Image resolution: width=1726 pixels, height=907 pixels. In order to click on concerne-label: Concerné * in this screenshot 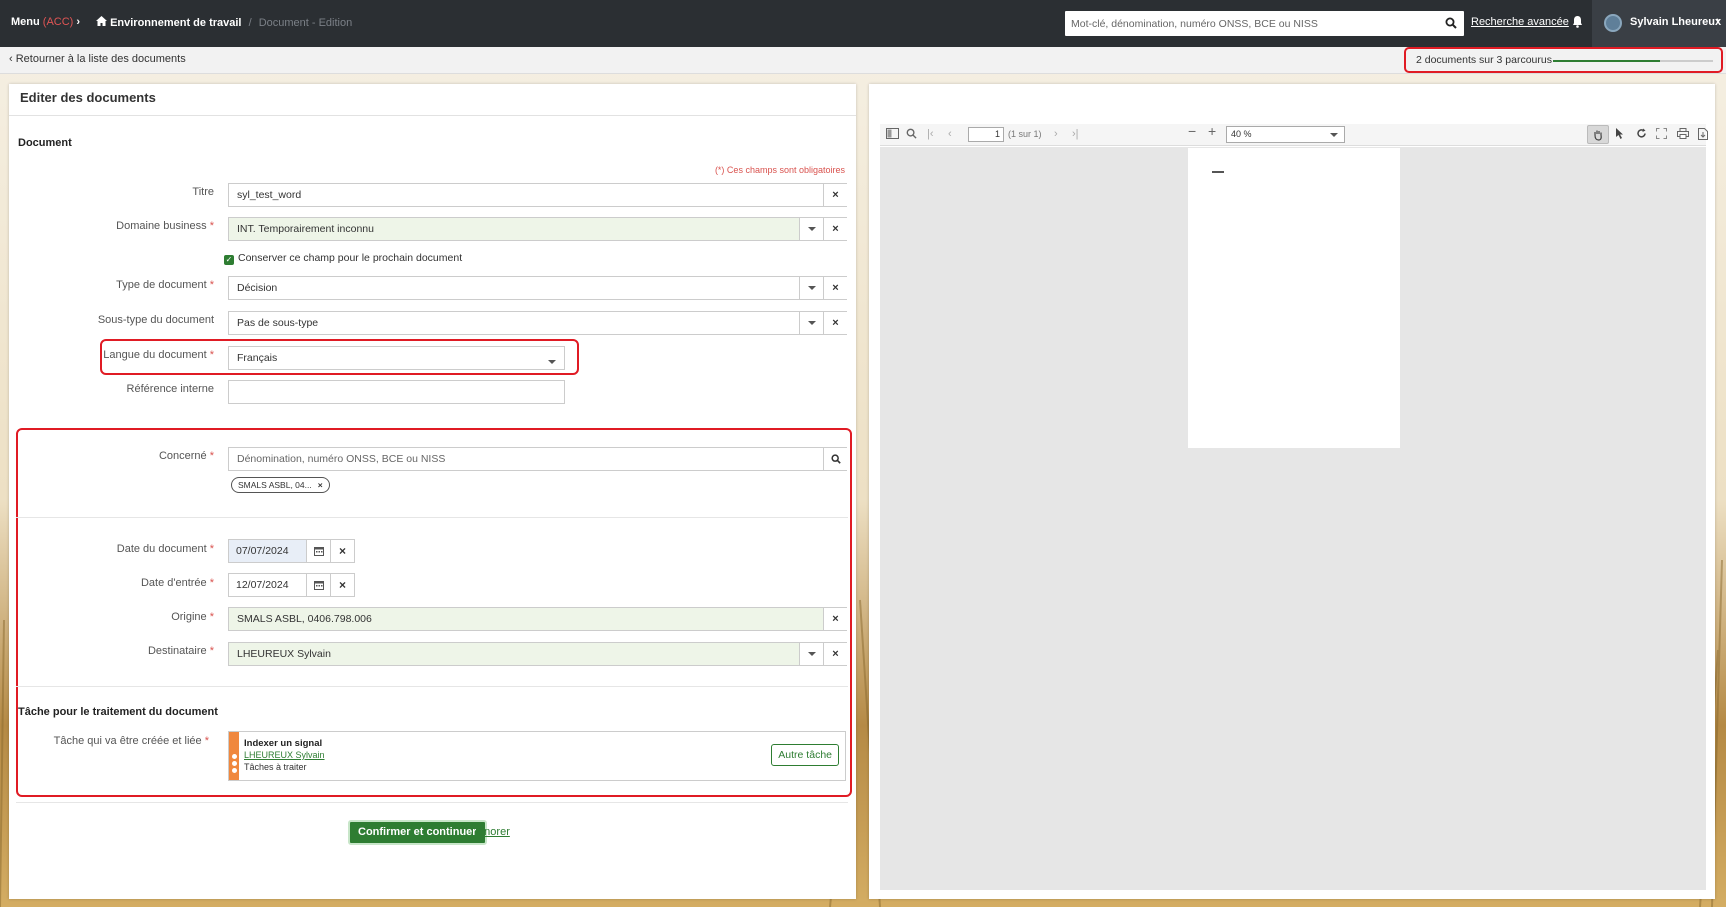, I will do `click(186, 456)`.